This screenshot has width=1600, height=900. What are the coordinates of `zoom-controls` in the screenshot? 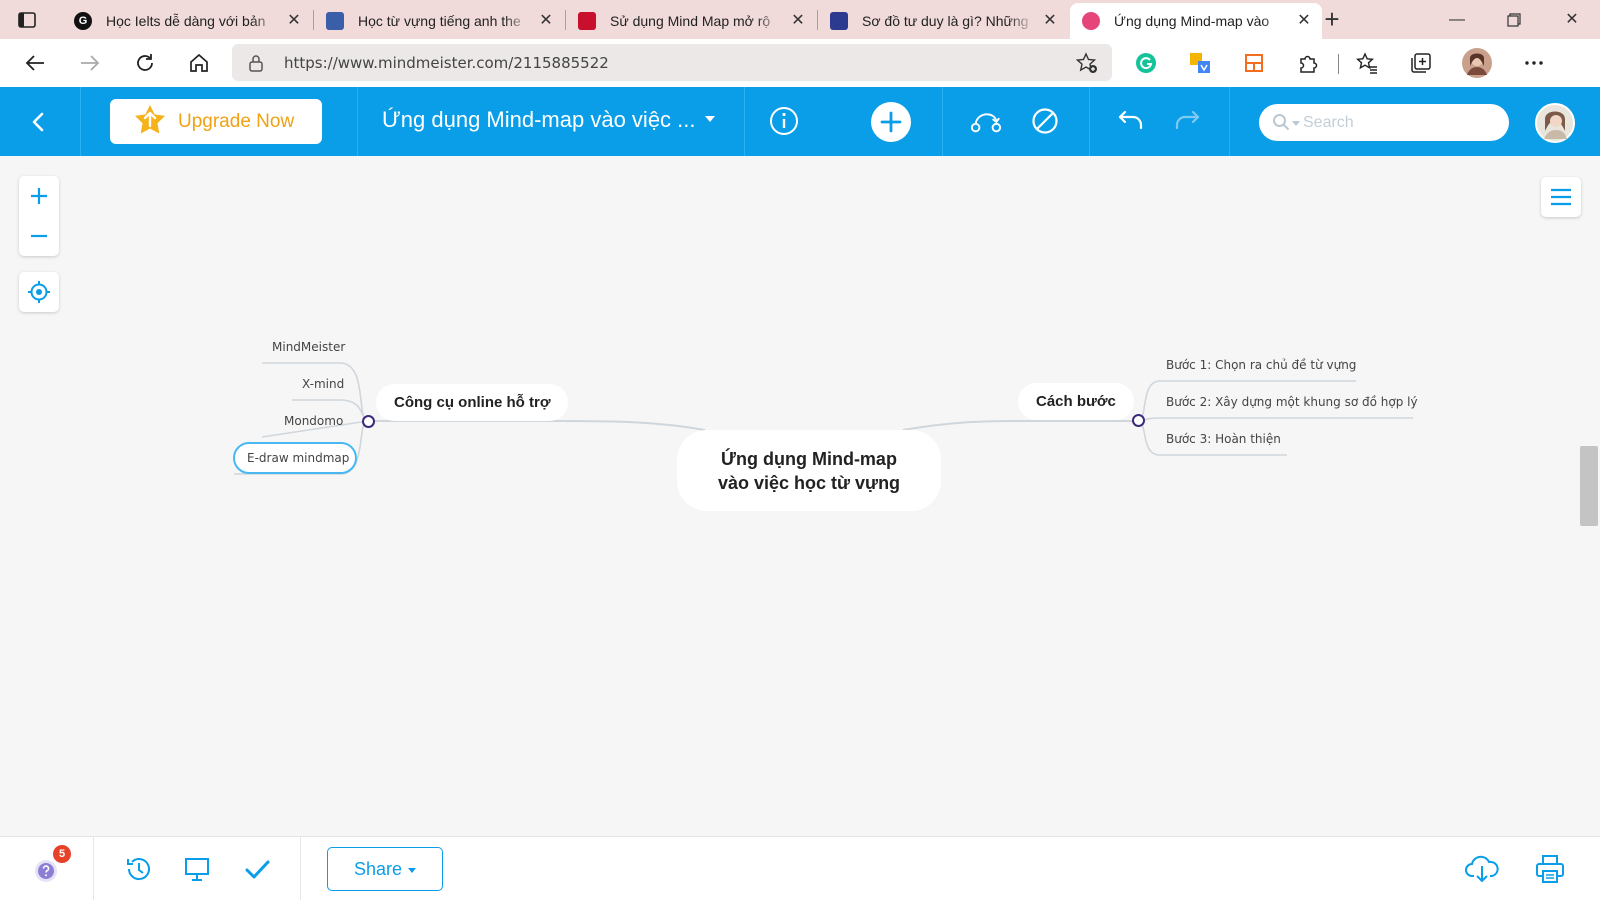 It's located at (39, 216).